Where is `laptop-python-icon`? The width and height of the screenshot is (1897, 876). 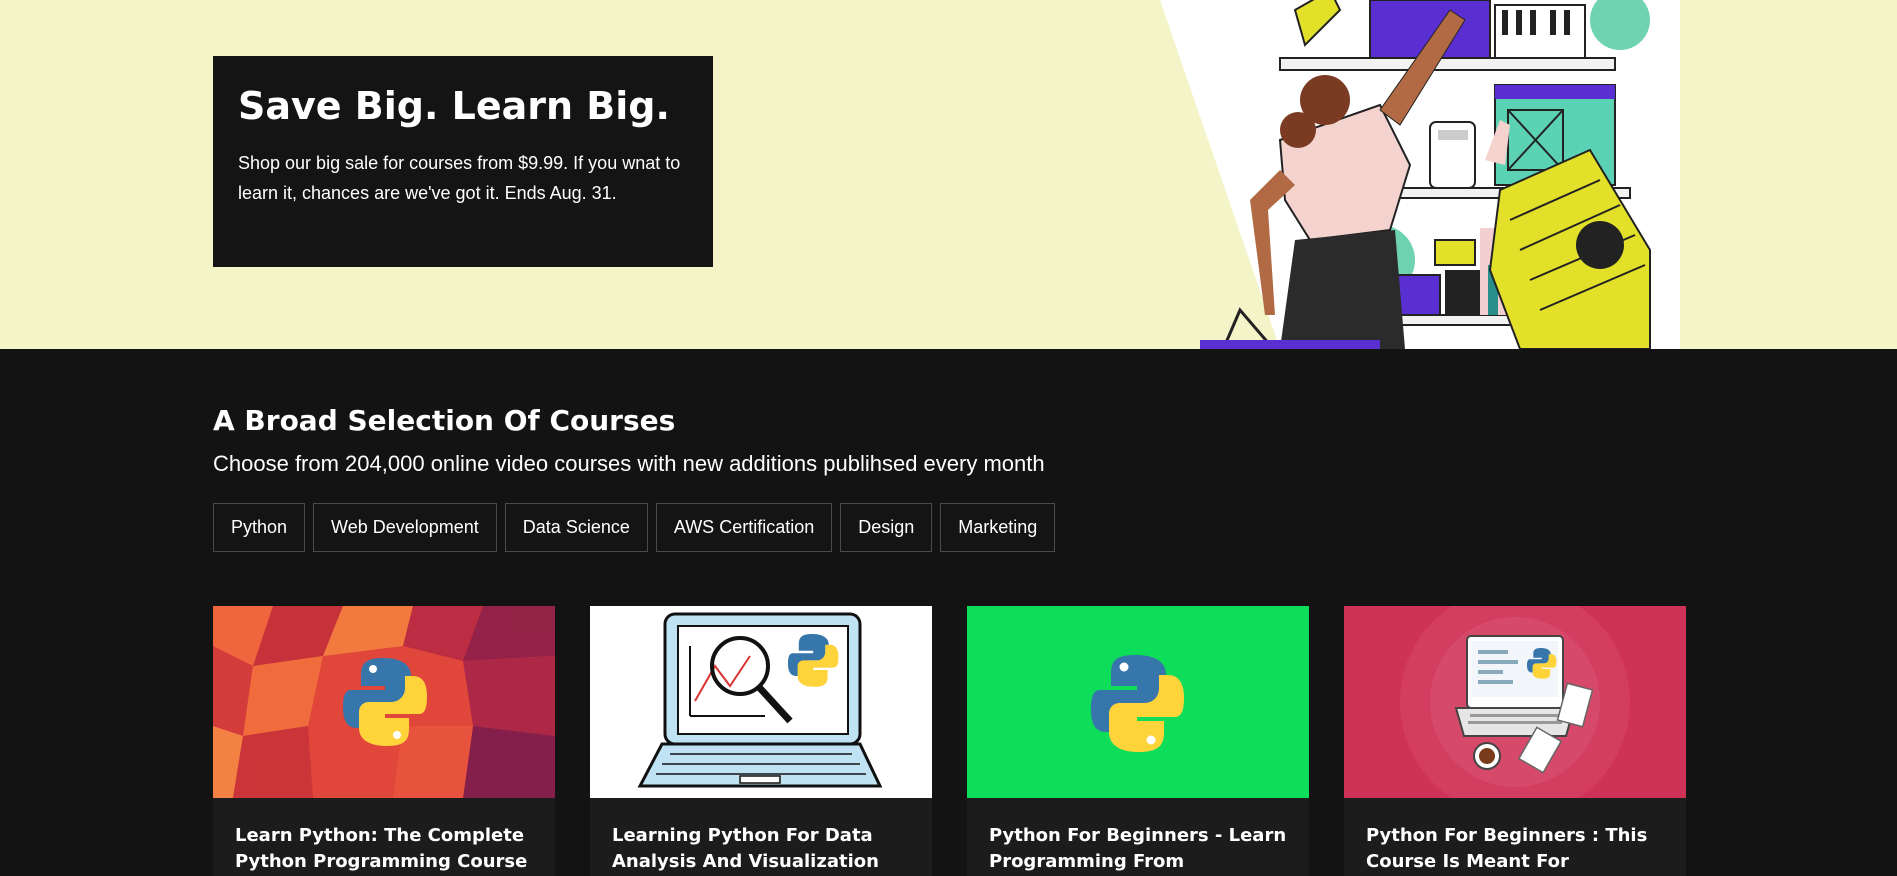
laptop-python-icon is located at coordinates (1515, 702).